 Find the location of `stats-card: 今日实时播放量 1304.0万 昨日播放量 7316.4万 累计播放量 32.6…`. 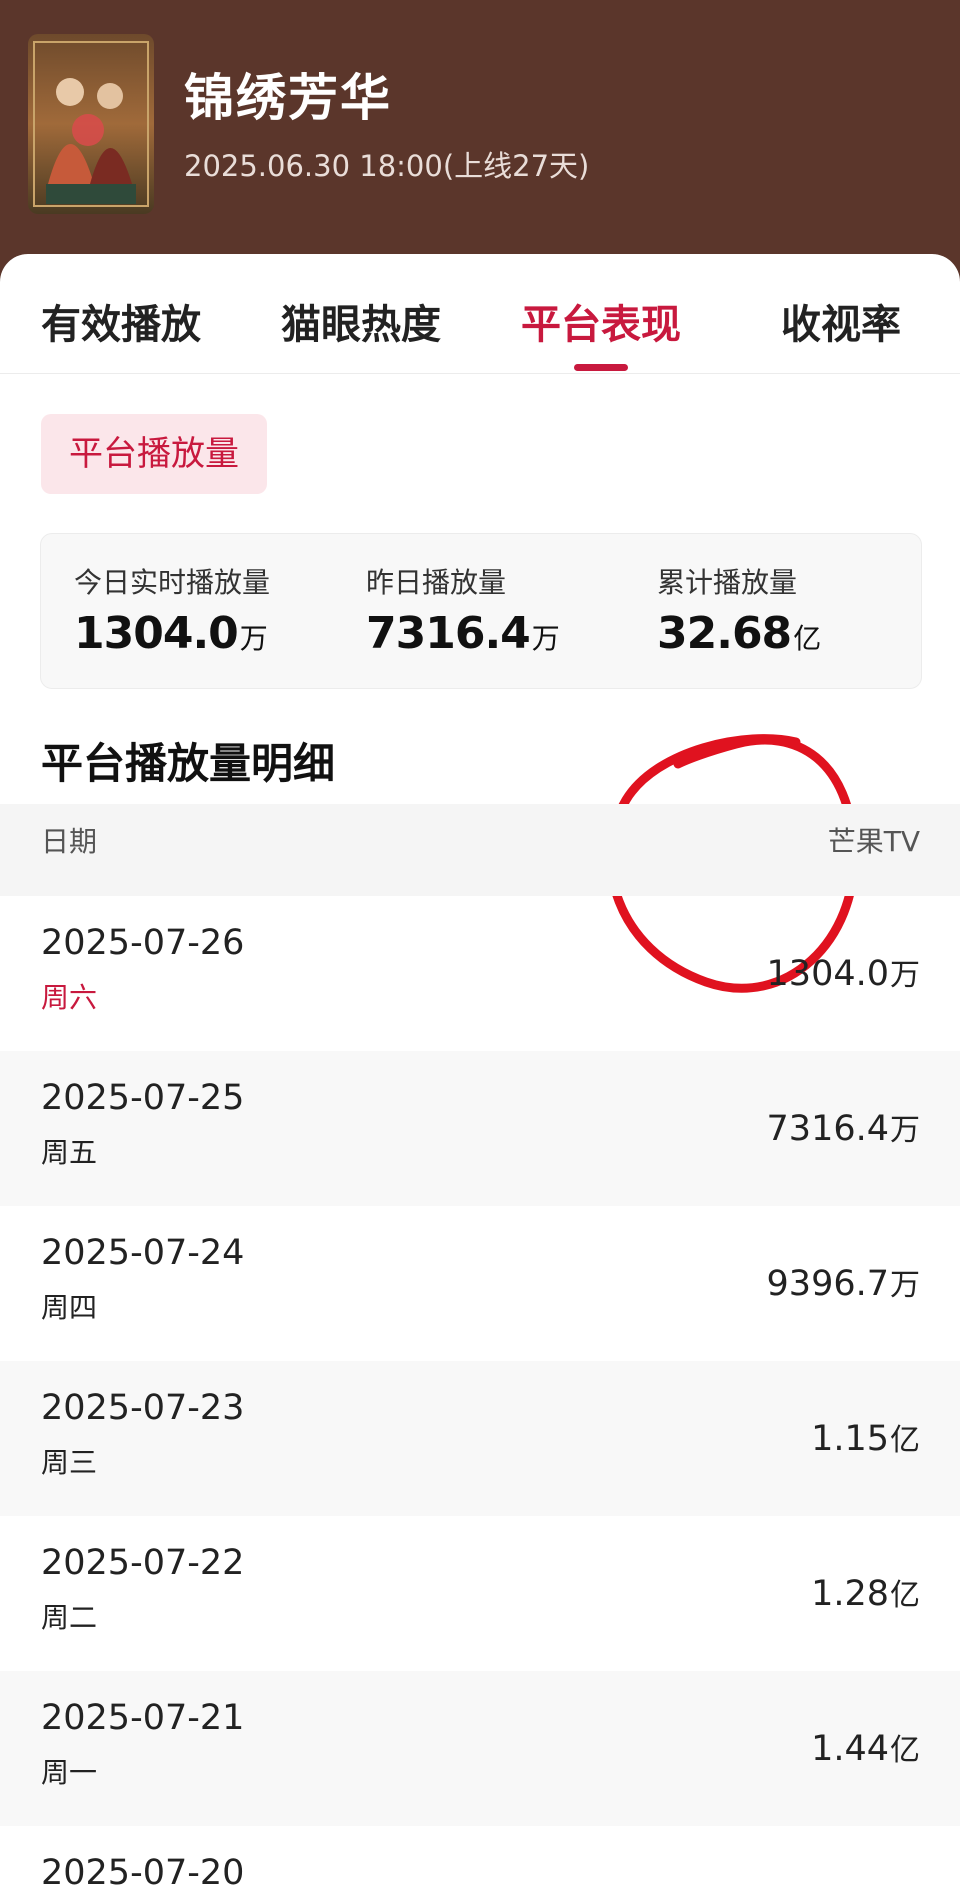

stats-card: 今日实时播放量 1304.0万 昨日播放量 7316.4万 累计播放量 32.6… is located at coordinates (481, 611).